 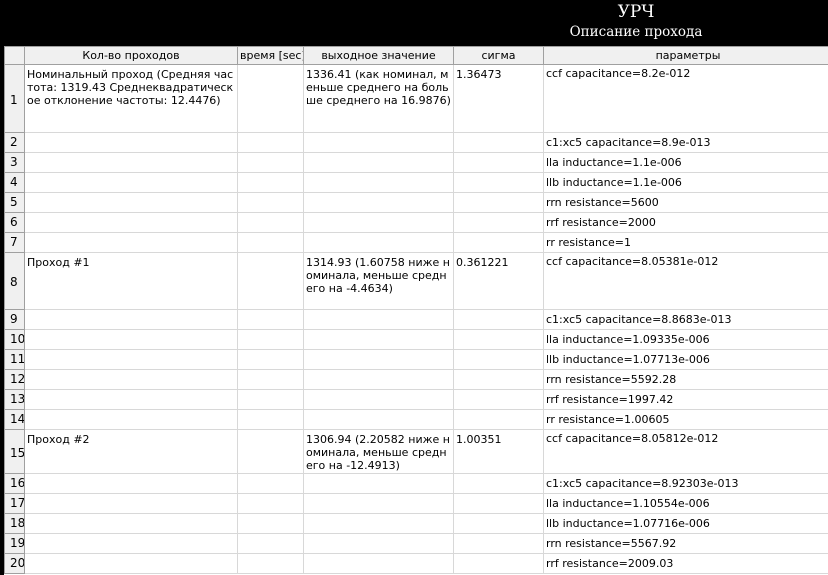 What do you see at coordinates (685, 182) in the screenshot?
I see `param-cell: llb inductance=1.1e-006` at bounding box center [685, 182].